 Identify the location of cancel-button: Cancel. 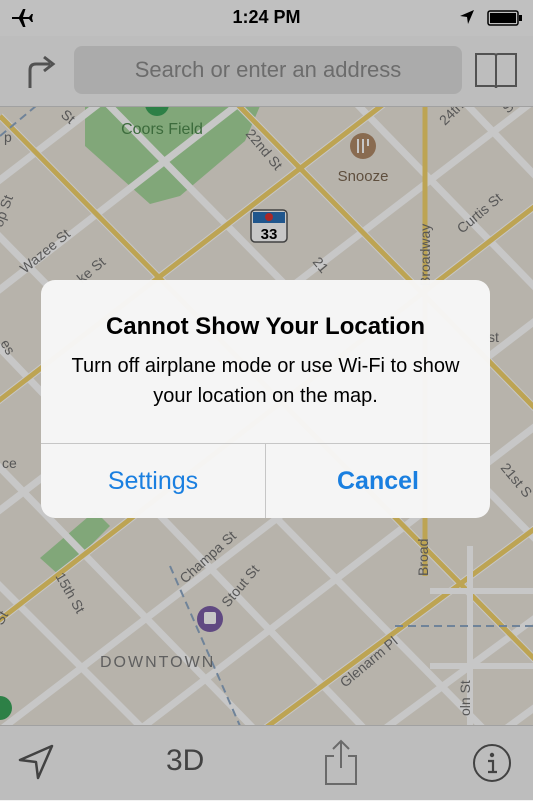
(377, 481).